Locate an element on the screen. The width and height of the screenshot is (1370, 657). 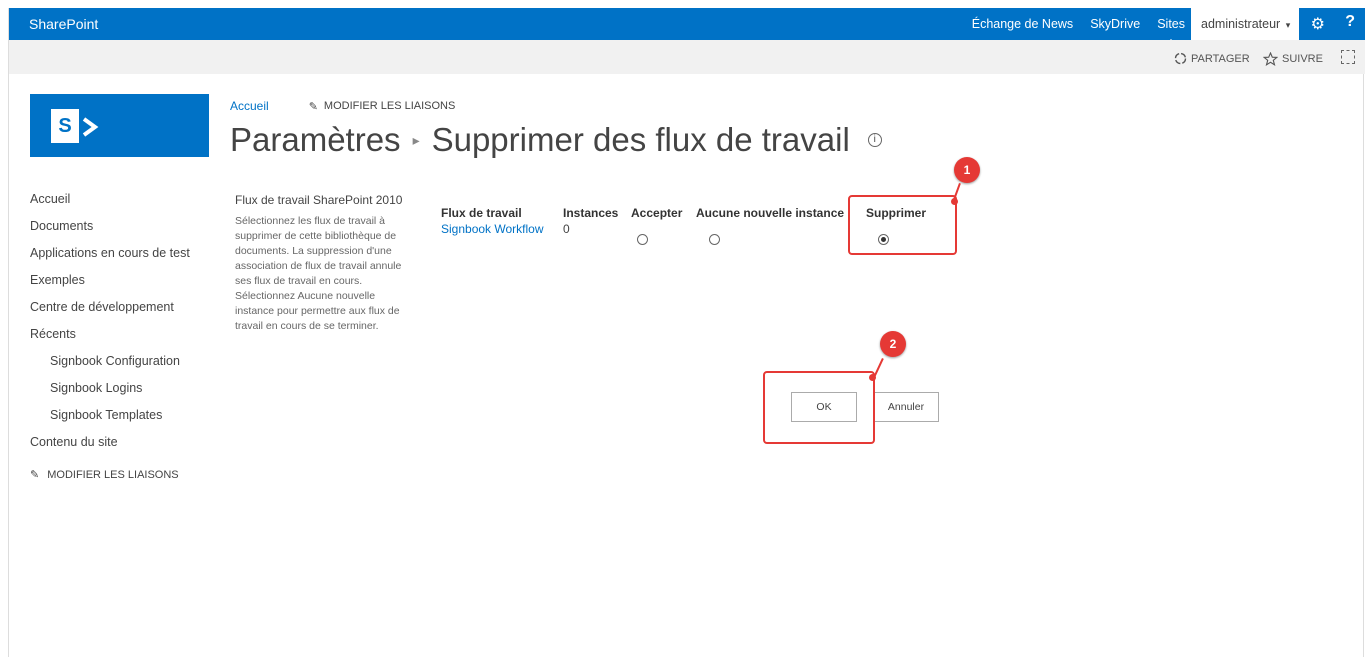
topnav-home-link: Accueil is located at coordinates (249, 106).